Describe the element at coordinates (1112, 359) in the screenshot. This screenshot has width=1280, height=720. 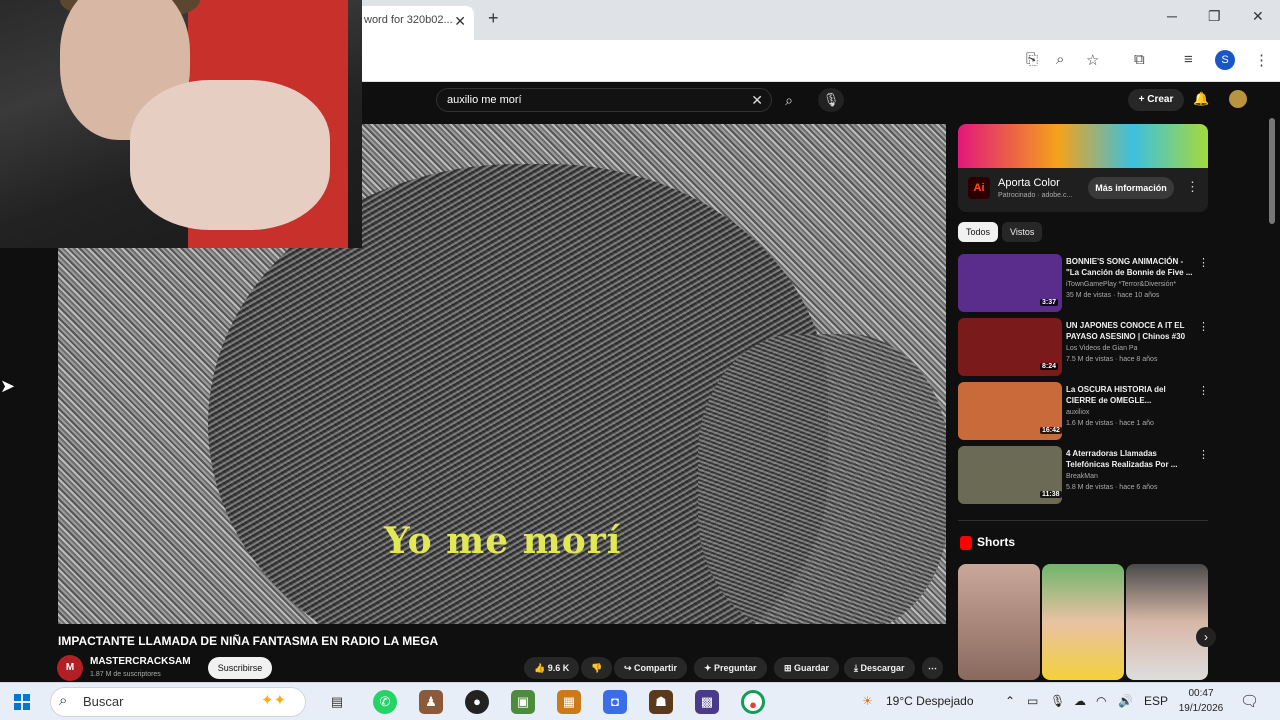
I see `recommendation-views: 7.5 M de vistas · hace 8 años` at that location.